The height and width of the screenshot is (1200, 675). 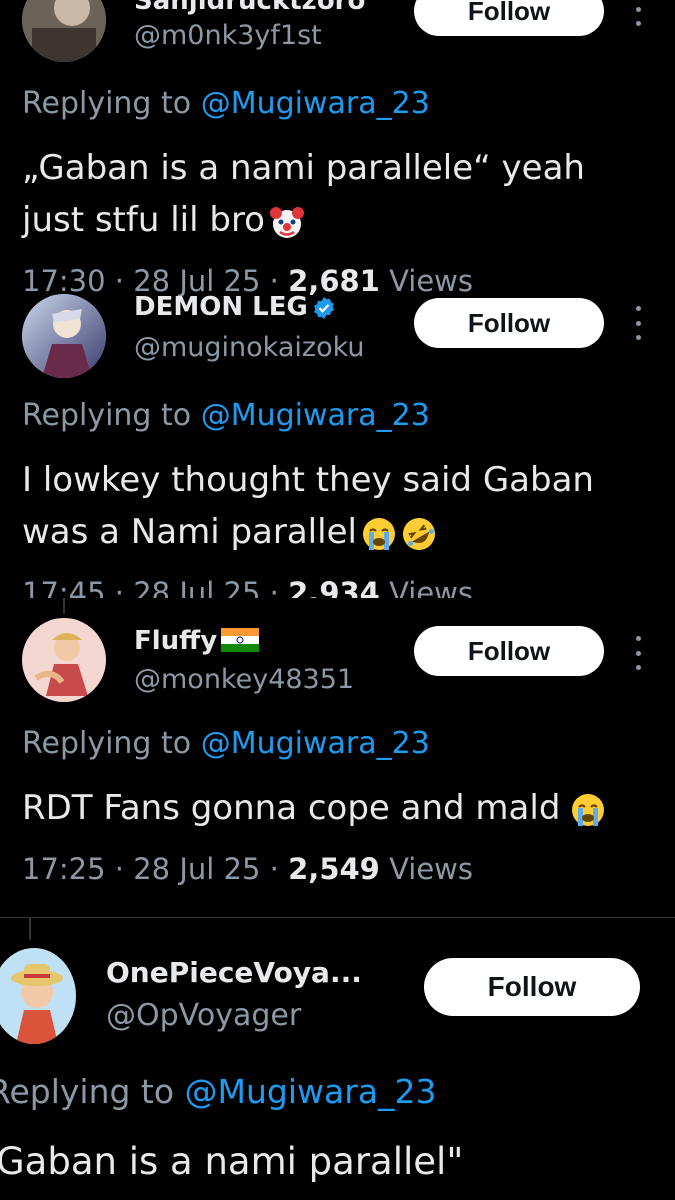 What do you see at coordinates (334, 587) in the screenshot?
I see `view-count: 2,934` at bounding box center [334, 587].